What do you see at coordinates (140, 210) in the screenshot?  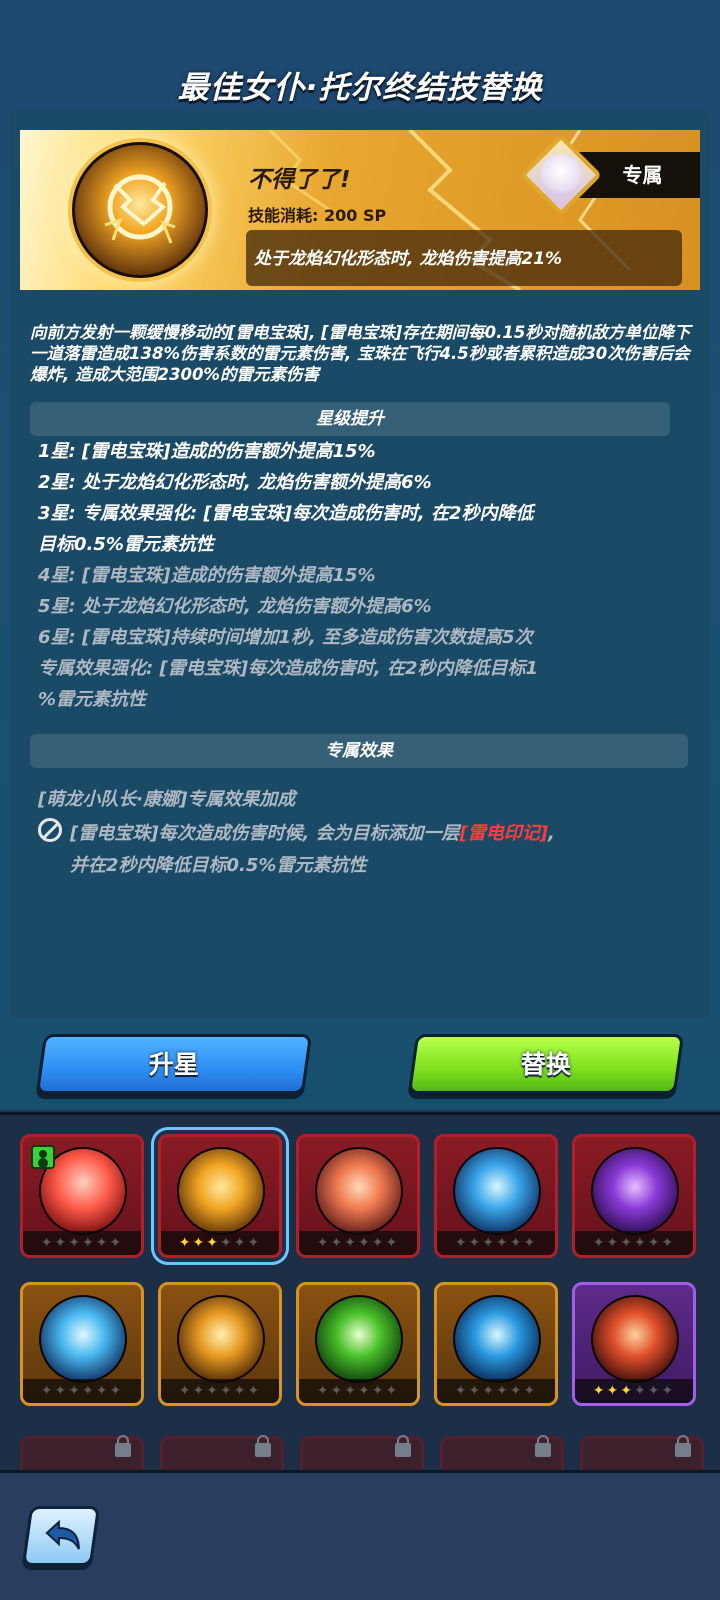 I see `thunder-orb-icon` at bounding box center [140, 210].